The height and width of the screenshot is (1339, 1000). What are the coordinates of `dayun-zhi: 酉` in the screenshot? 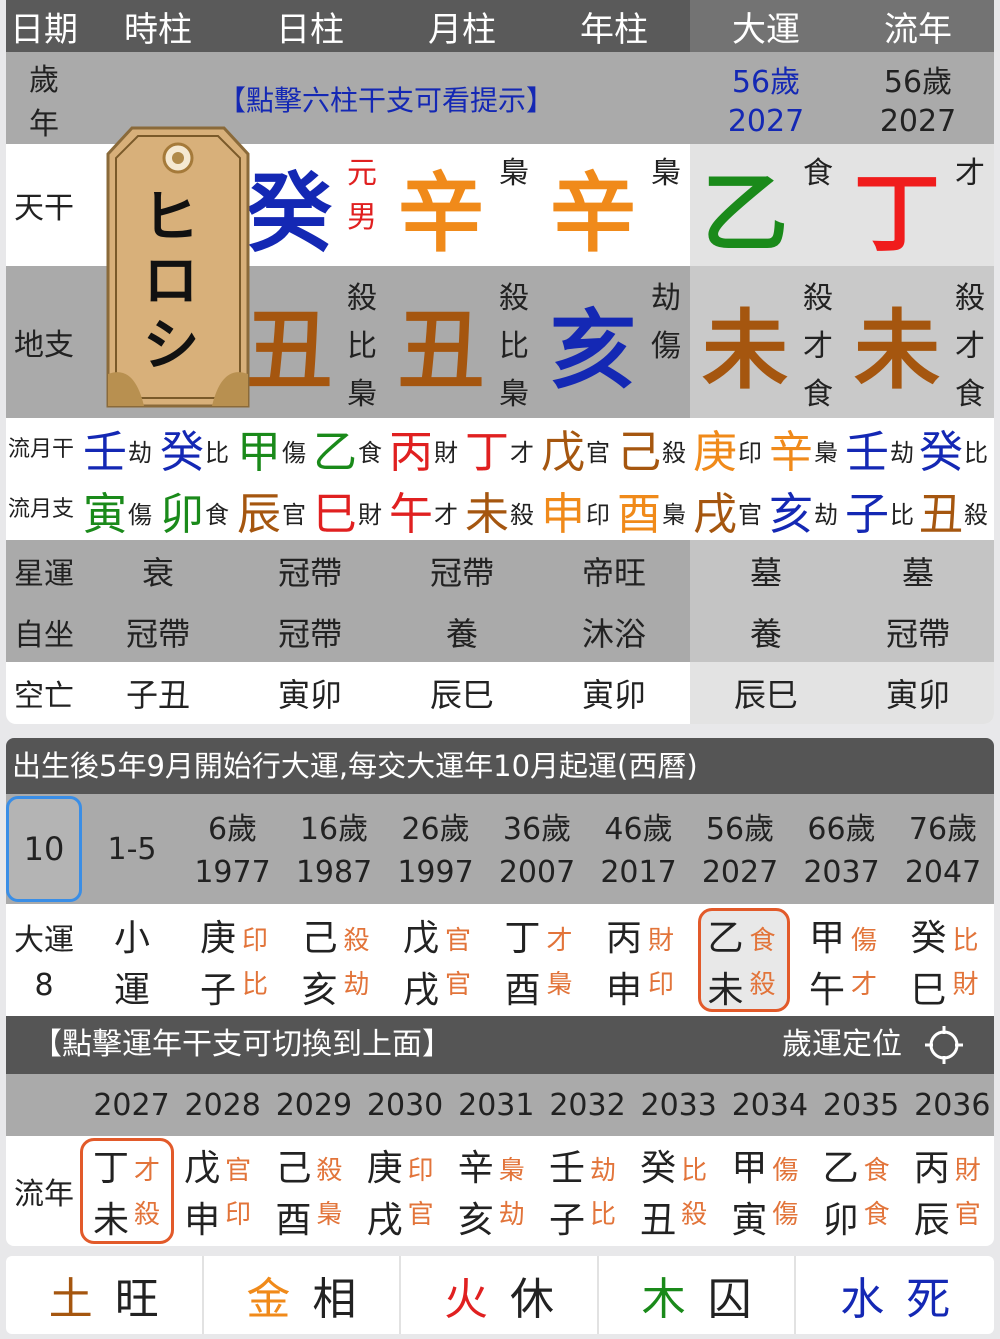 It's located at (523, 987).